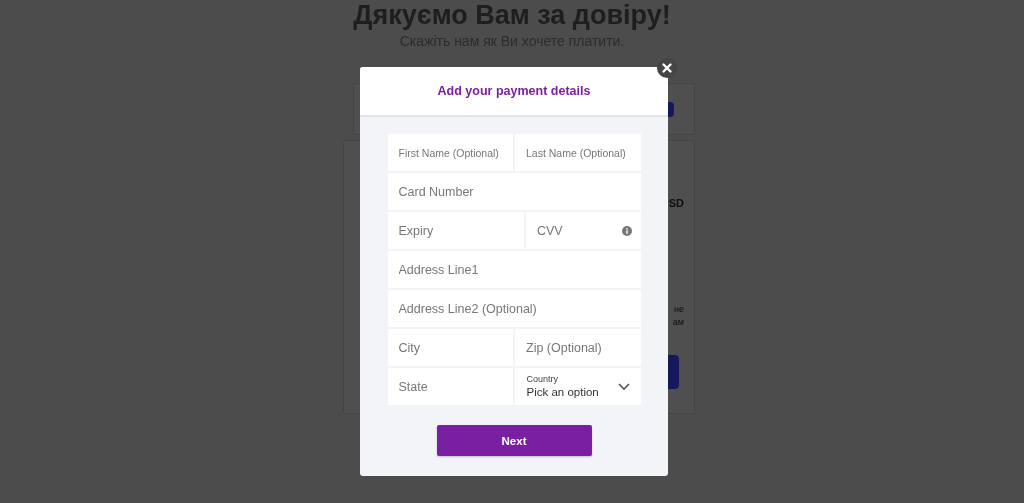  I want to click on next-button: Next, so click(514, 440).